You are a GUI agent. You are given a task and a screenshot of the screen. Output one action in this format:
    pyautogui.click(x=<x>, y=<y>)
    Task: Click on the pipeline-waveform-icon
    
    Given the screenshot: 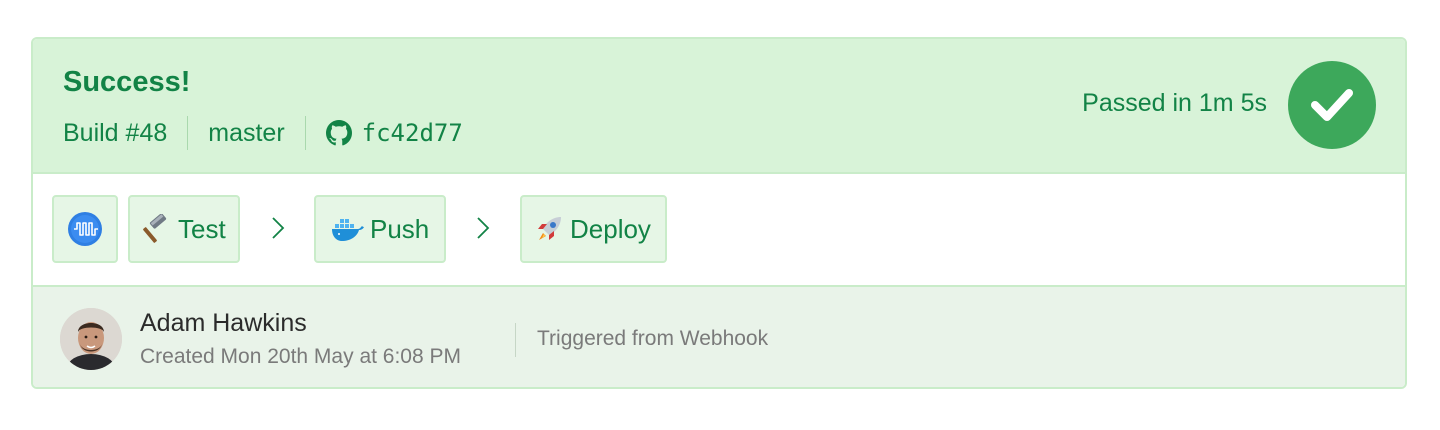 What is the action you would take?
    pyautogui.click(x=85, y=229)
    